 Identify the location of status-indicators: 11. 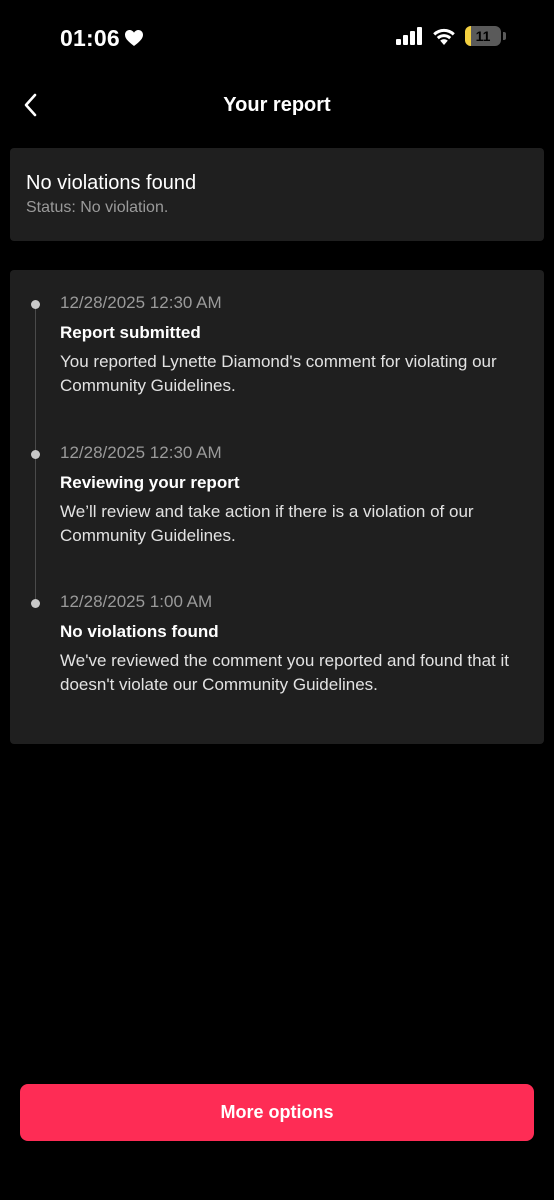
(450, 36).